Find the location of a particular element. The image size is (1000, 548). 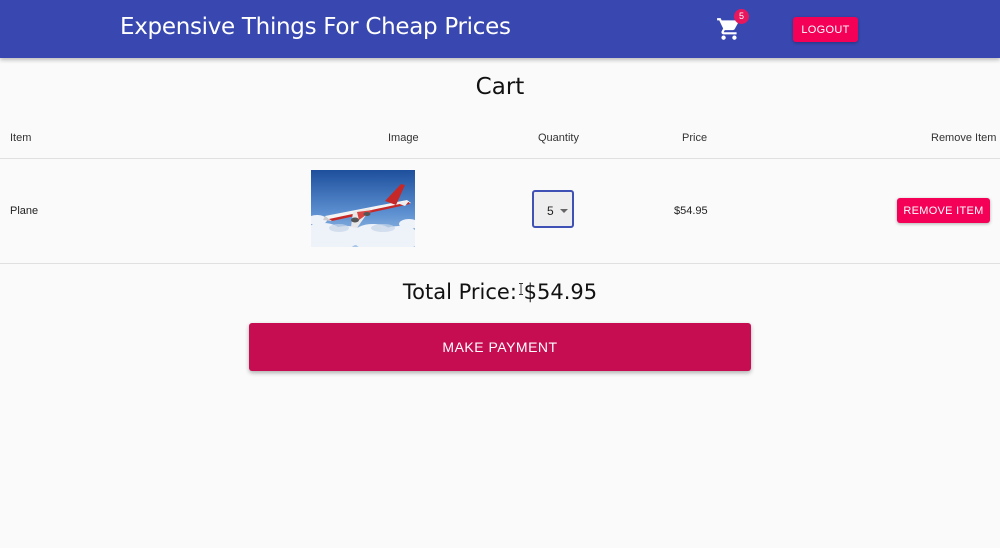

quantity-select: 5 is located at coordinates (553, 209).